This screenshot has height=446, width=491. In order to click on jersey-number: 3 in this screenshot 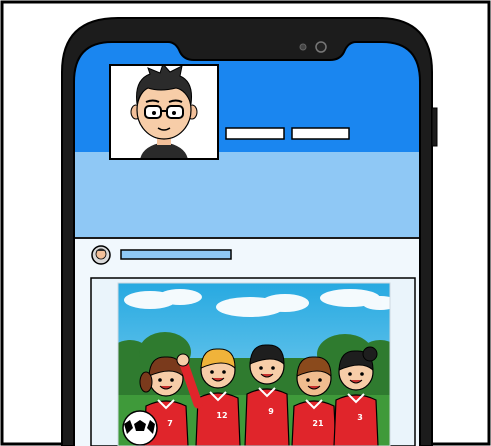, I will do `click(360, 417)`.